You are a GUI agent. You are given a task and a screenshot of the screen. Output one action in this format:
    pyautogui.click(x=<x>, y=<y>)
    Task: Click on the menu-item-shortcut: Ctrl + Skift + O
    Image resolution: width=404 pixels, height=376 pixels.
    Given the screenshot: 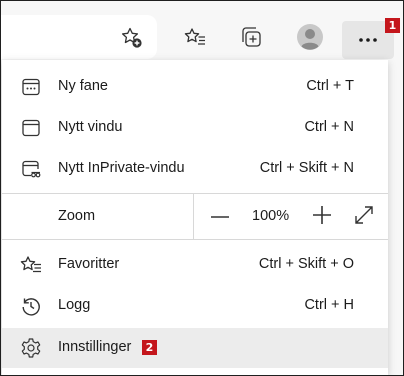 What is the action you would take?
    pyautogui.click(x=306, y=264)
    